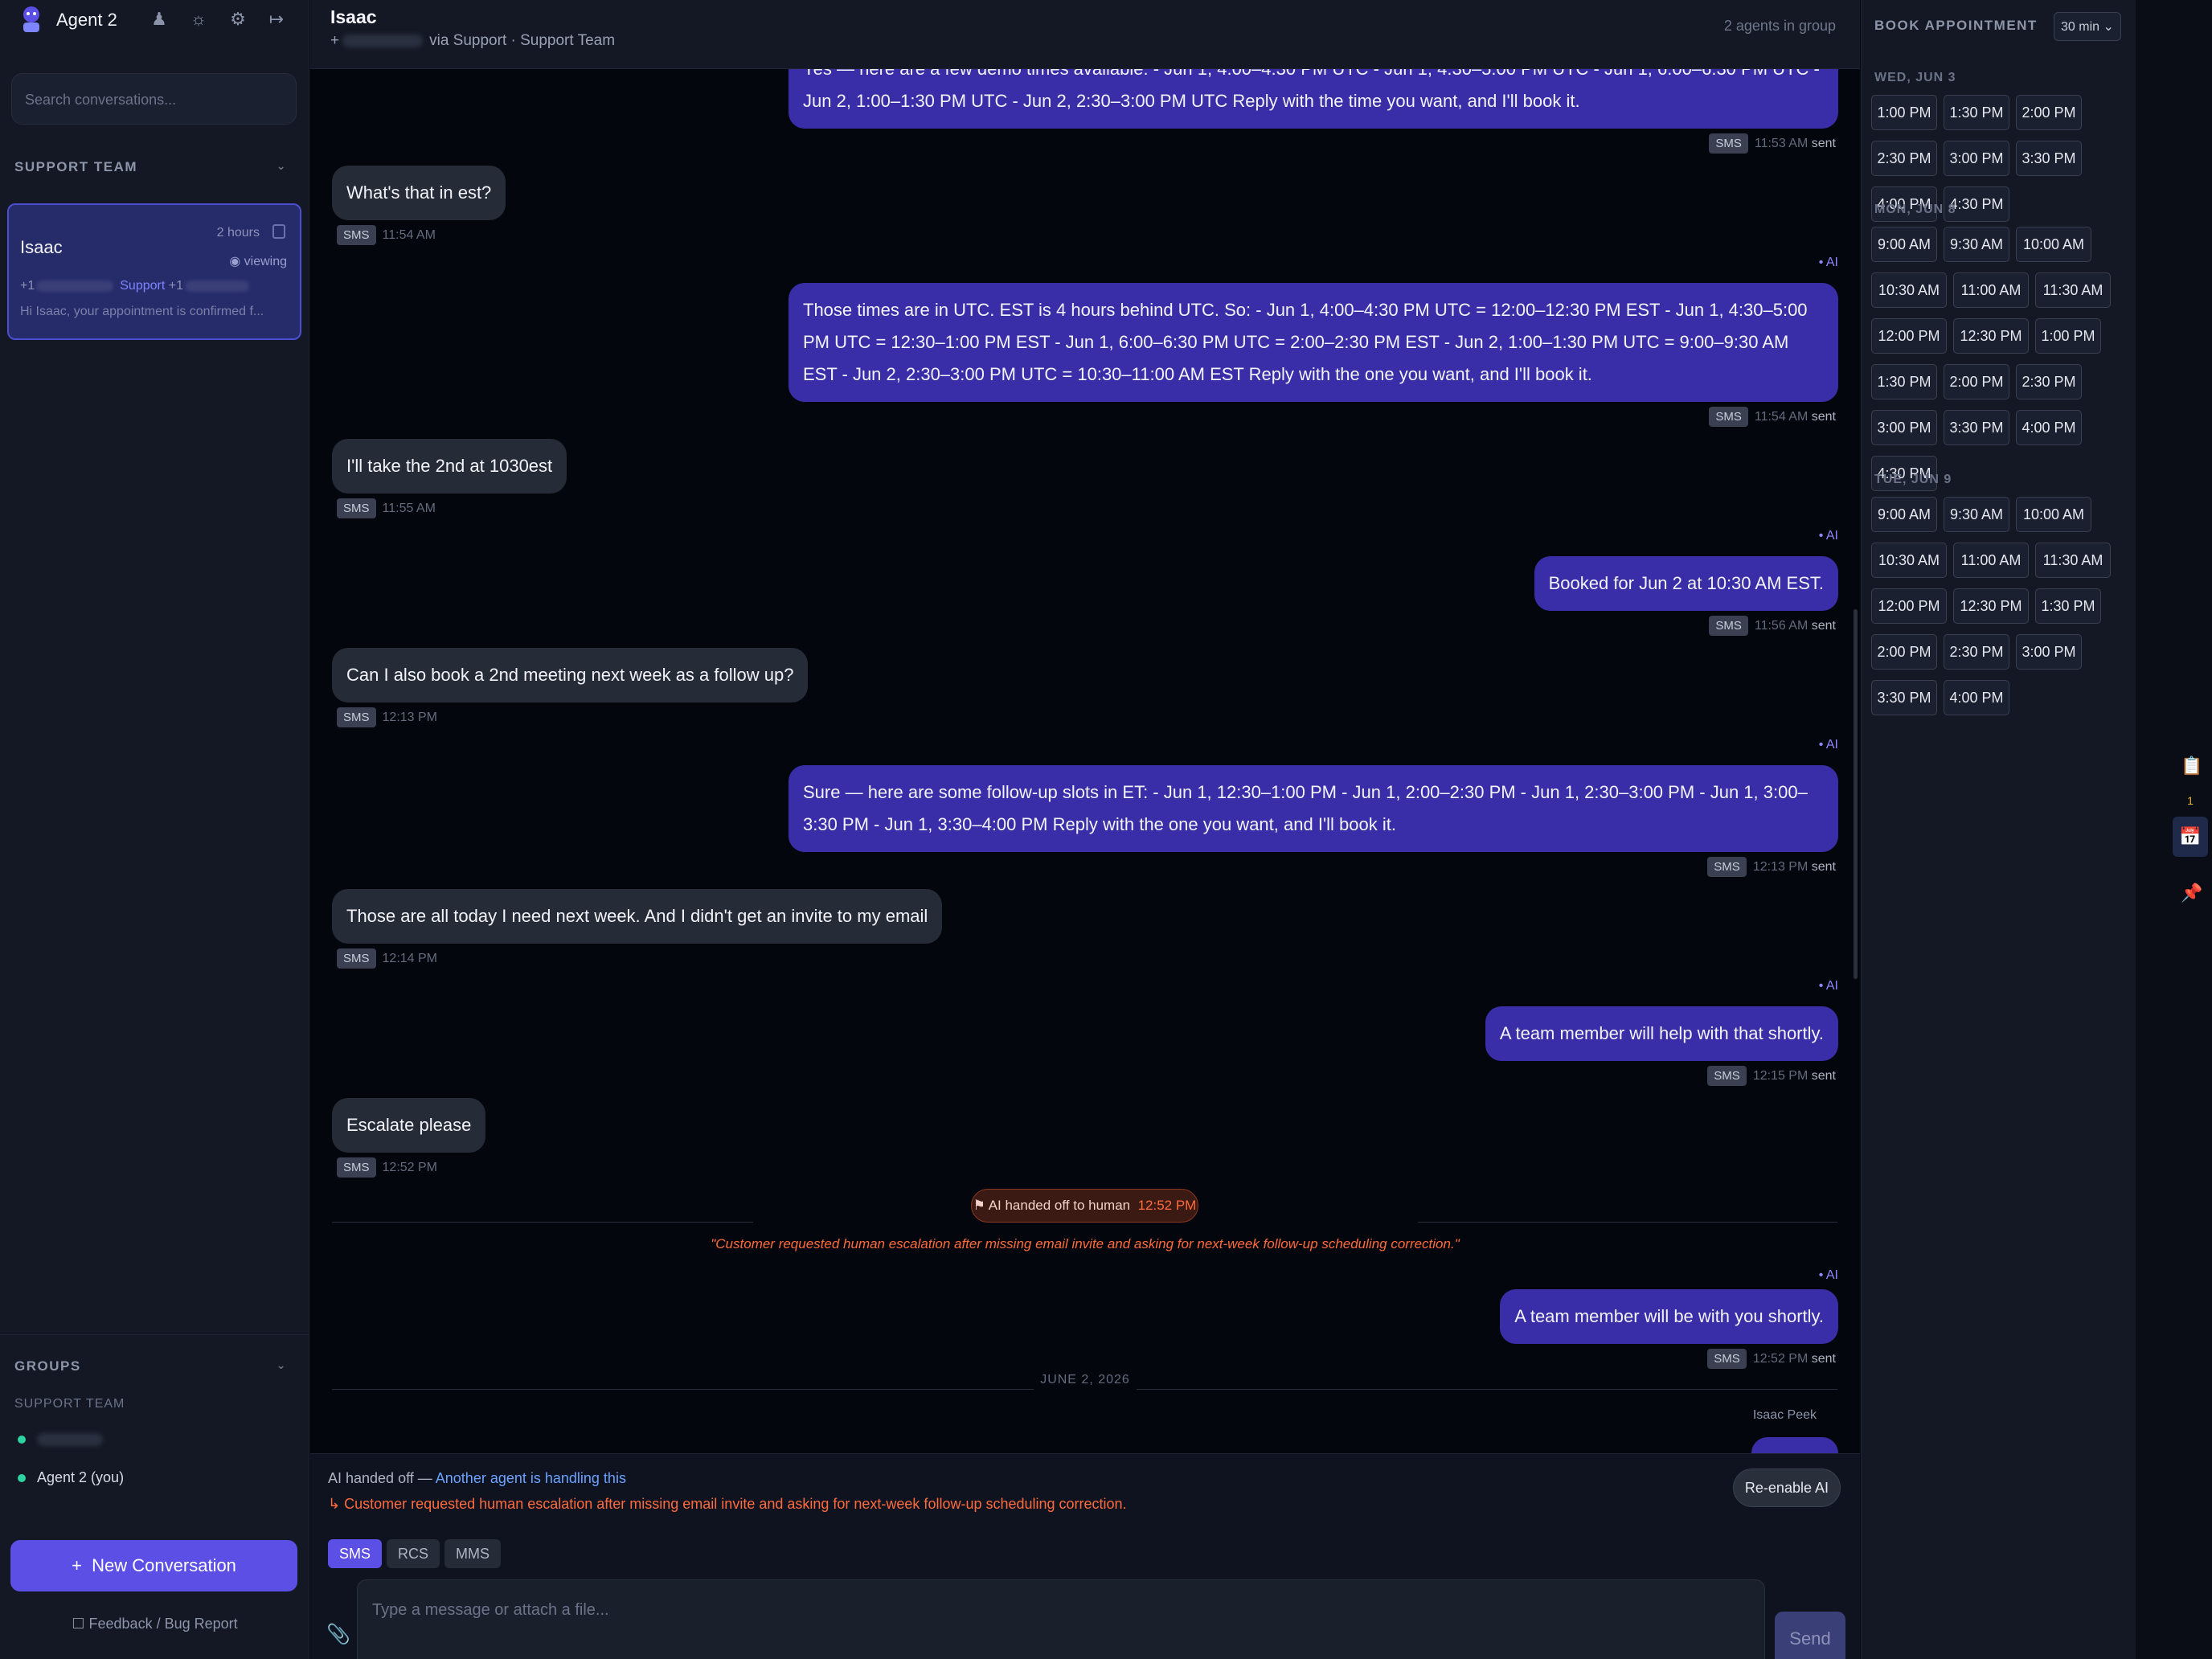  Describe the element at coordinates (238, 19) in the screenshot. I see `settings-icon: ⚙` at that location.